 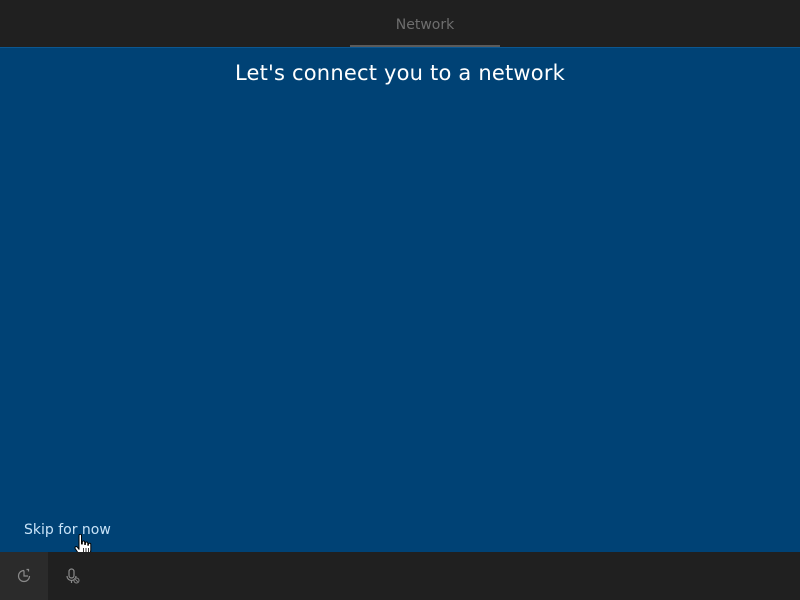 I want to click on bottom-bar, so click(x=400, y=576).